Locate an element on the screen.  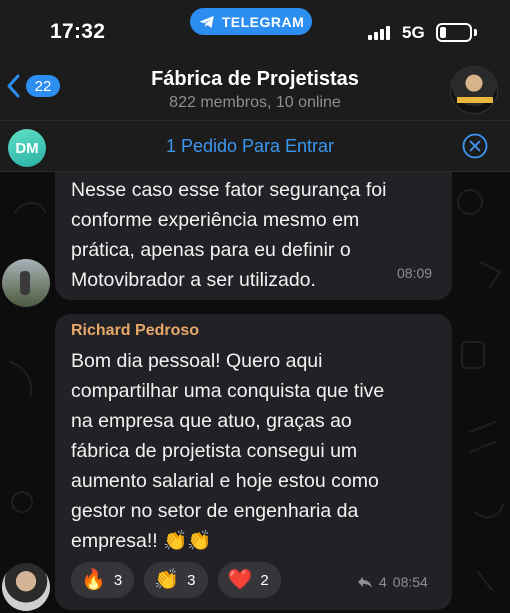
message-time: 08:54 is located at coordinates (410, 582).